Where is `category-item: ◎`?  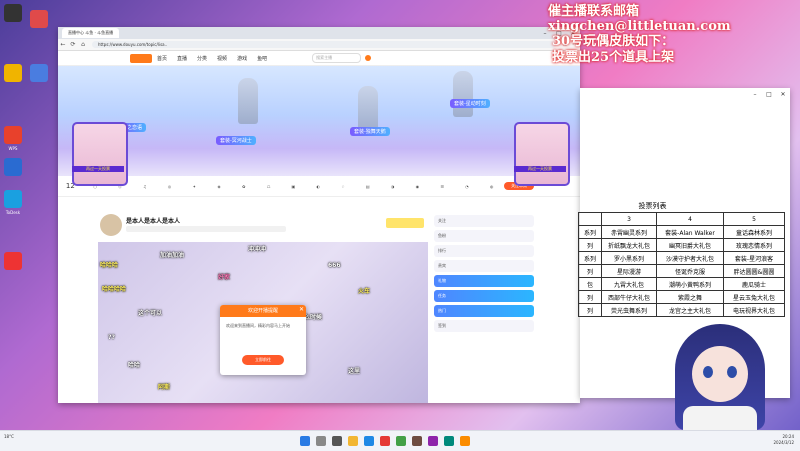 category-item: ◎ is located at coordinates (169, 186).